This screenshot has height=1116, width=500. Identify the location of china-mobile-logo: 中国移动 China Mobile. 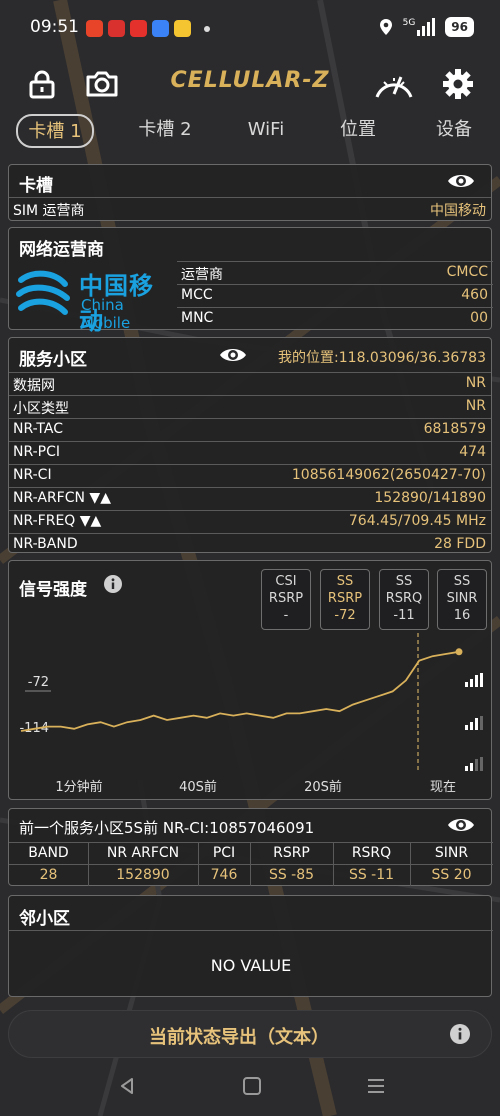
(95, 298).